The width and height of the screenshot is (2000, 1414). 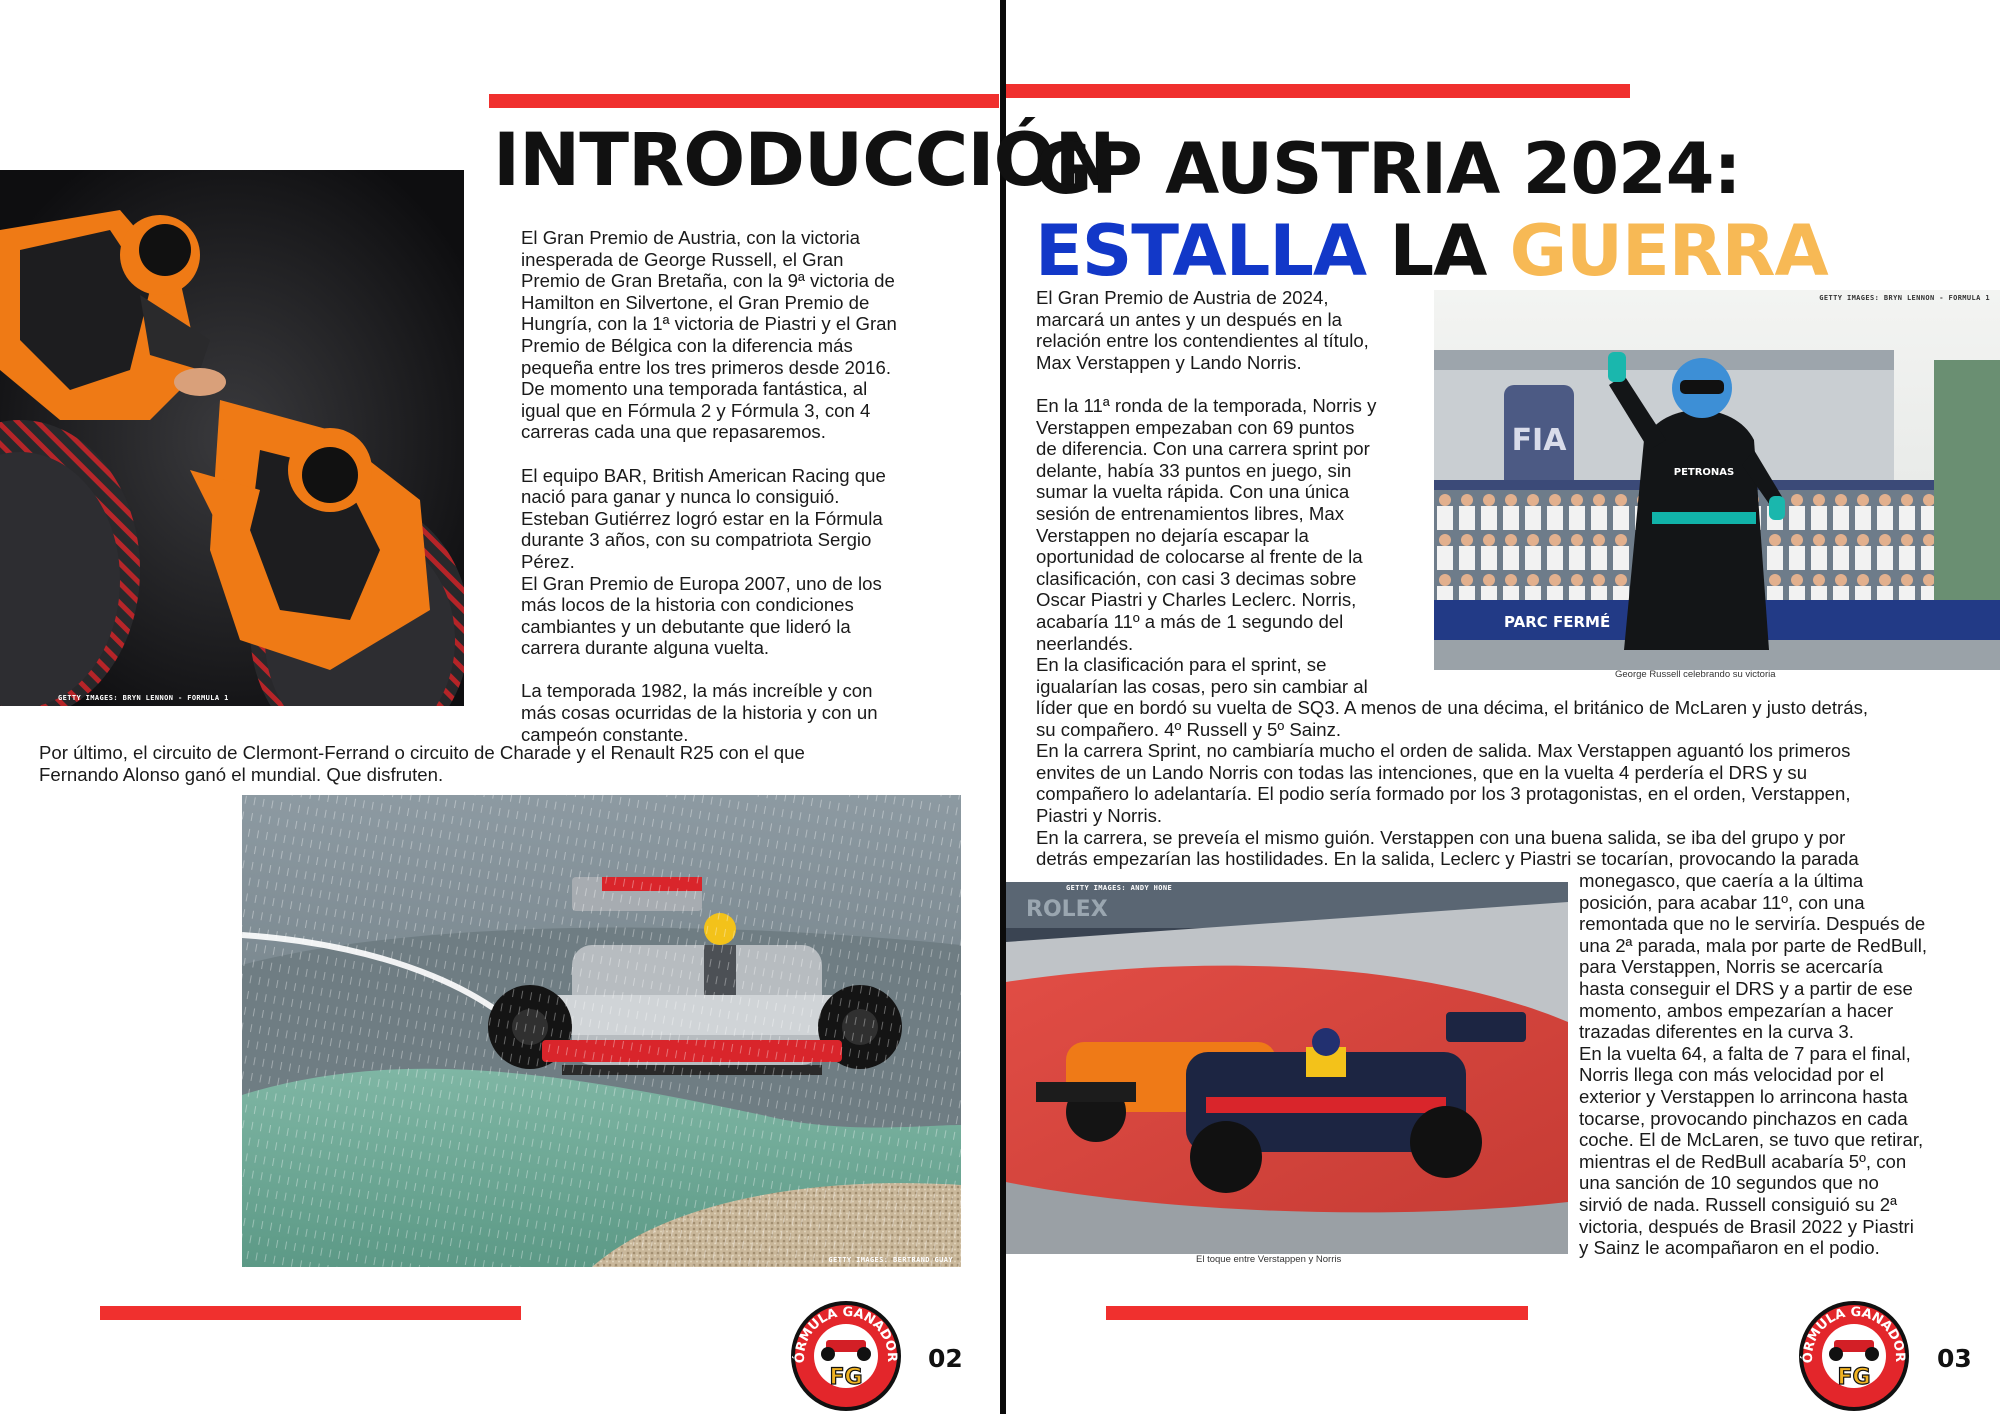 I want to click on page-number-left: 02, so click(x=945, y=1358).